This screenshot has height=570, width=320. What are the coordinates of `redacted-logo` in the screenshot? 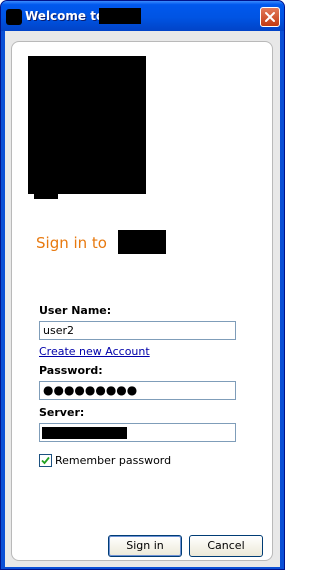 It's located at (87, 125).